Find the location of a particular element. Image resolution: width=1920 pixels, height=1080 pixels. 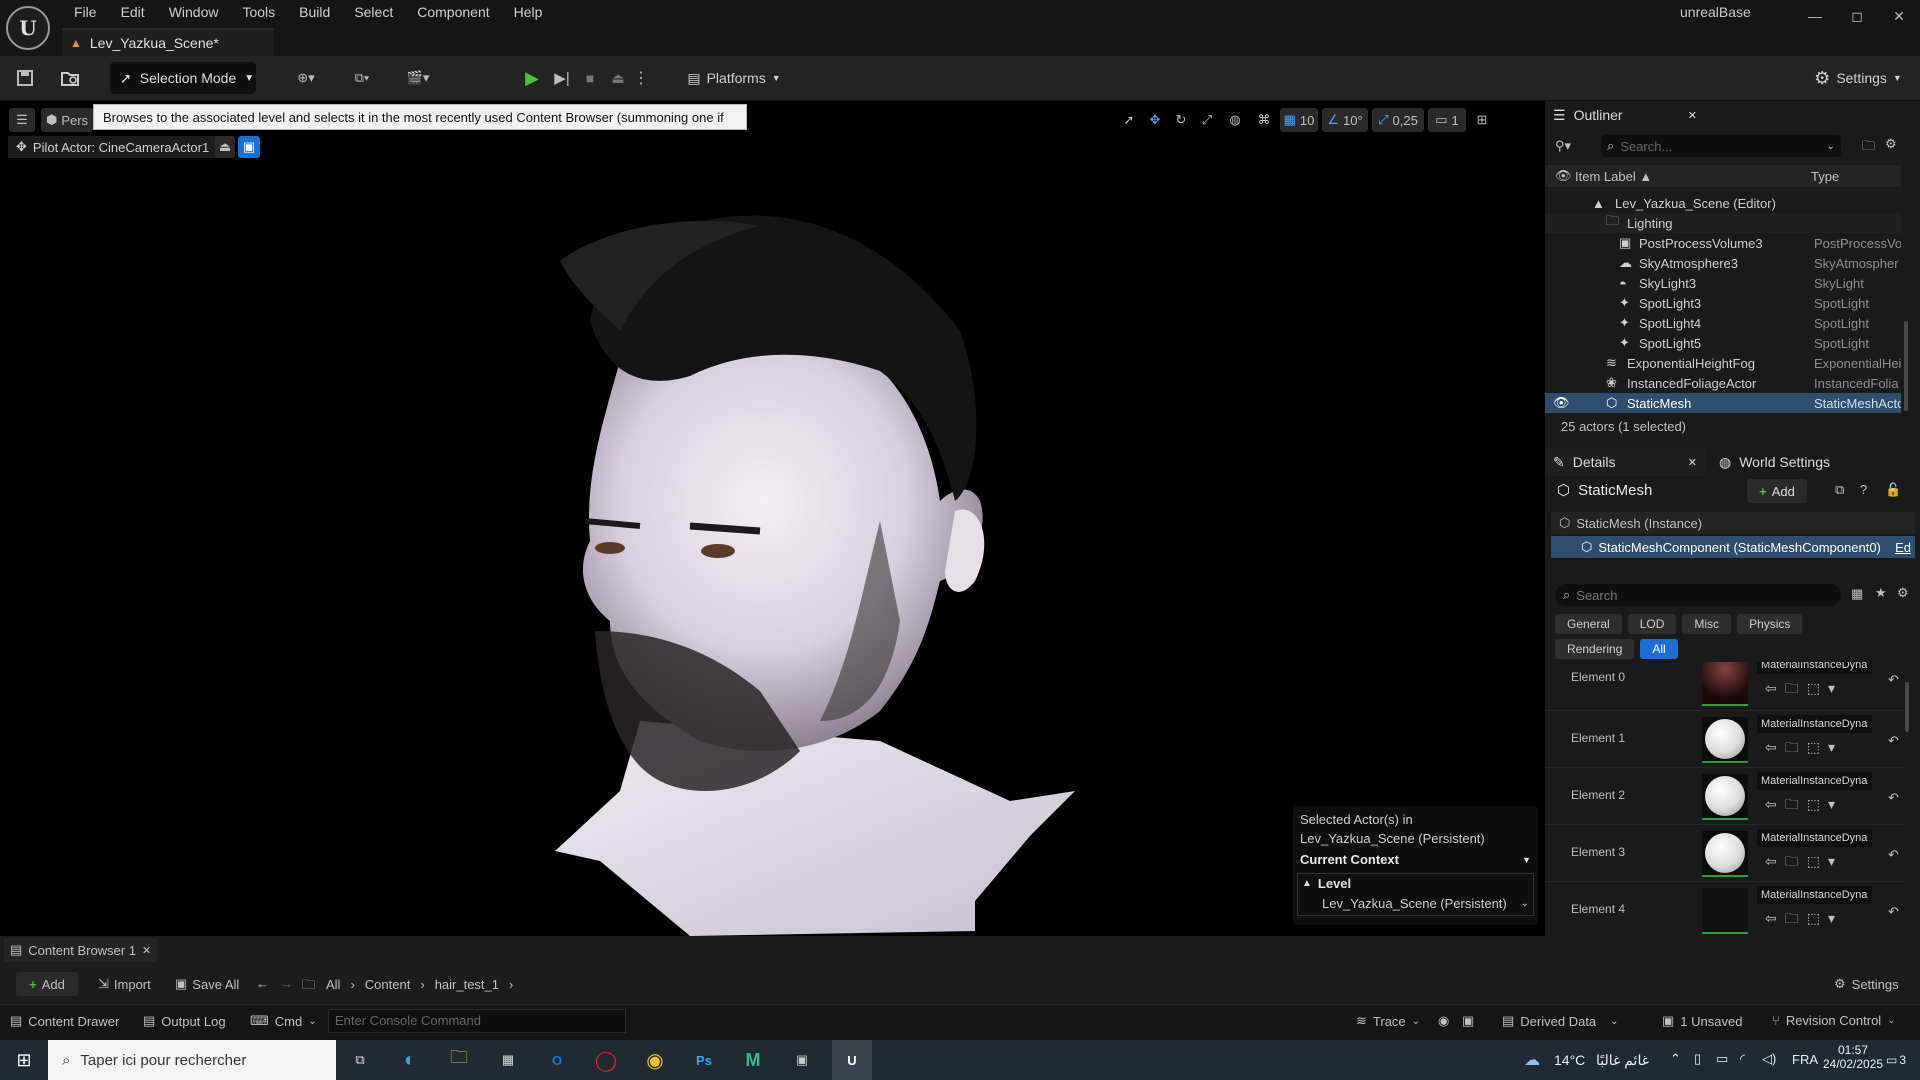

windows-start-icon: ⊞ is located at coordinates (24, 1060).